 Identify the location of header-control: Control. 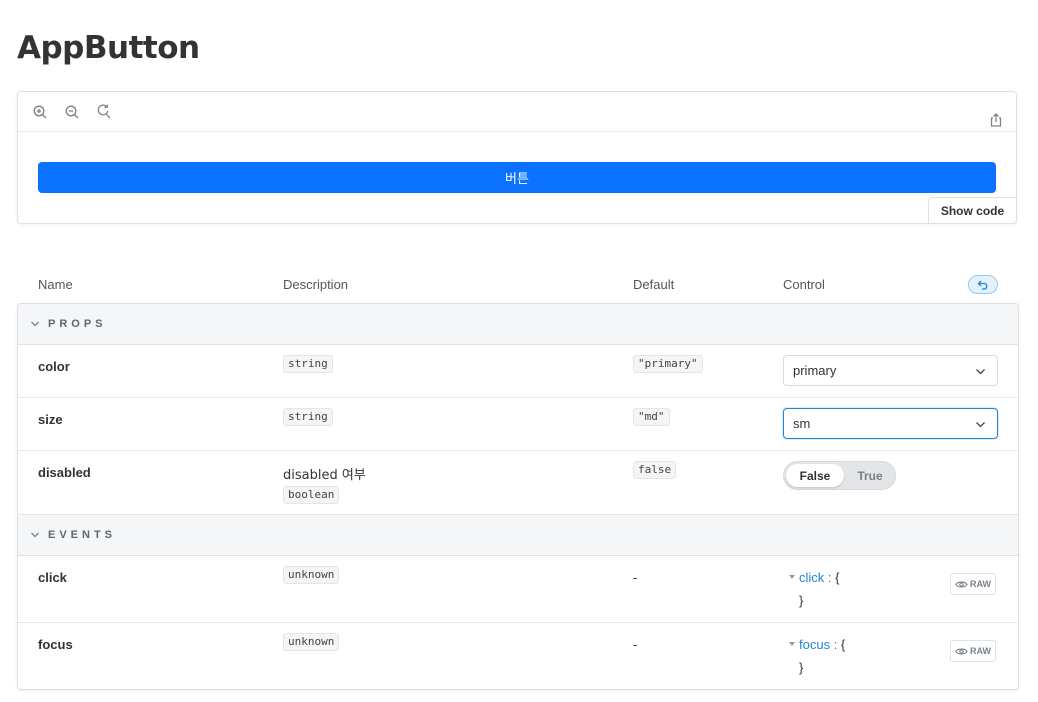
(804, 284).